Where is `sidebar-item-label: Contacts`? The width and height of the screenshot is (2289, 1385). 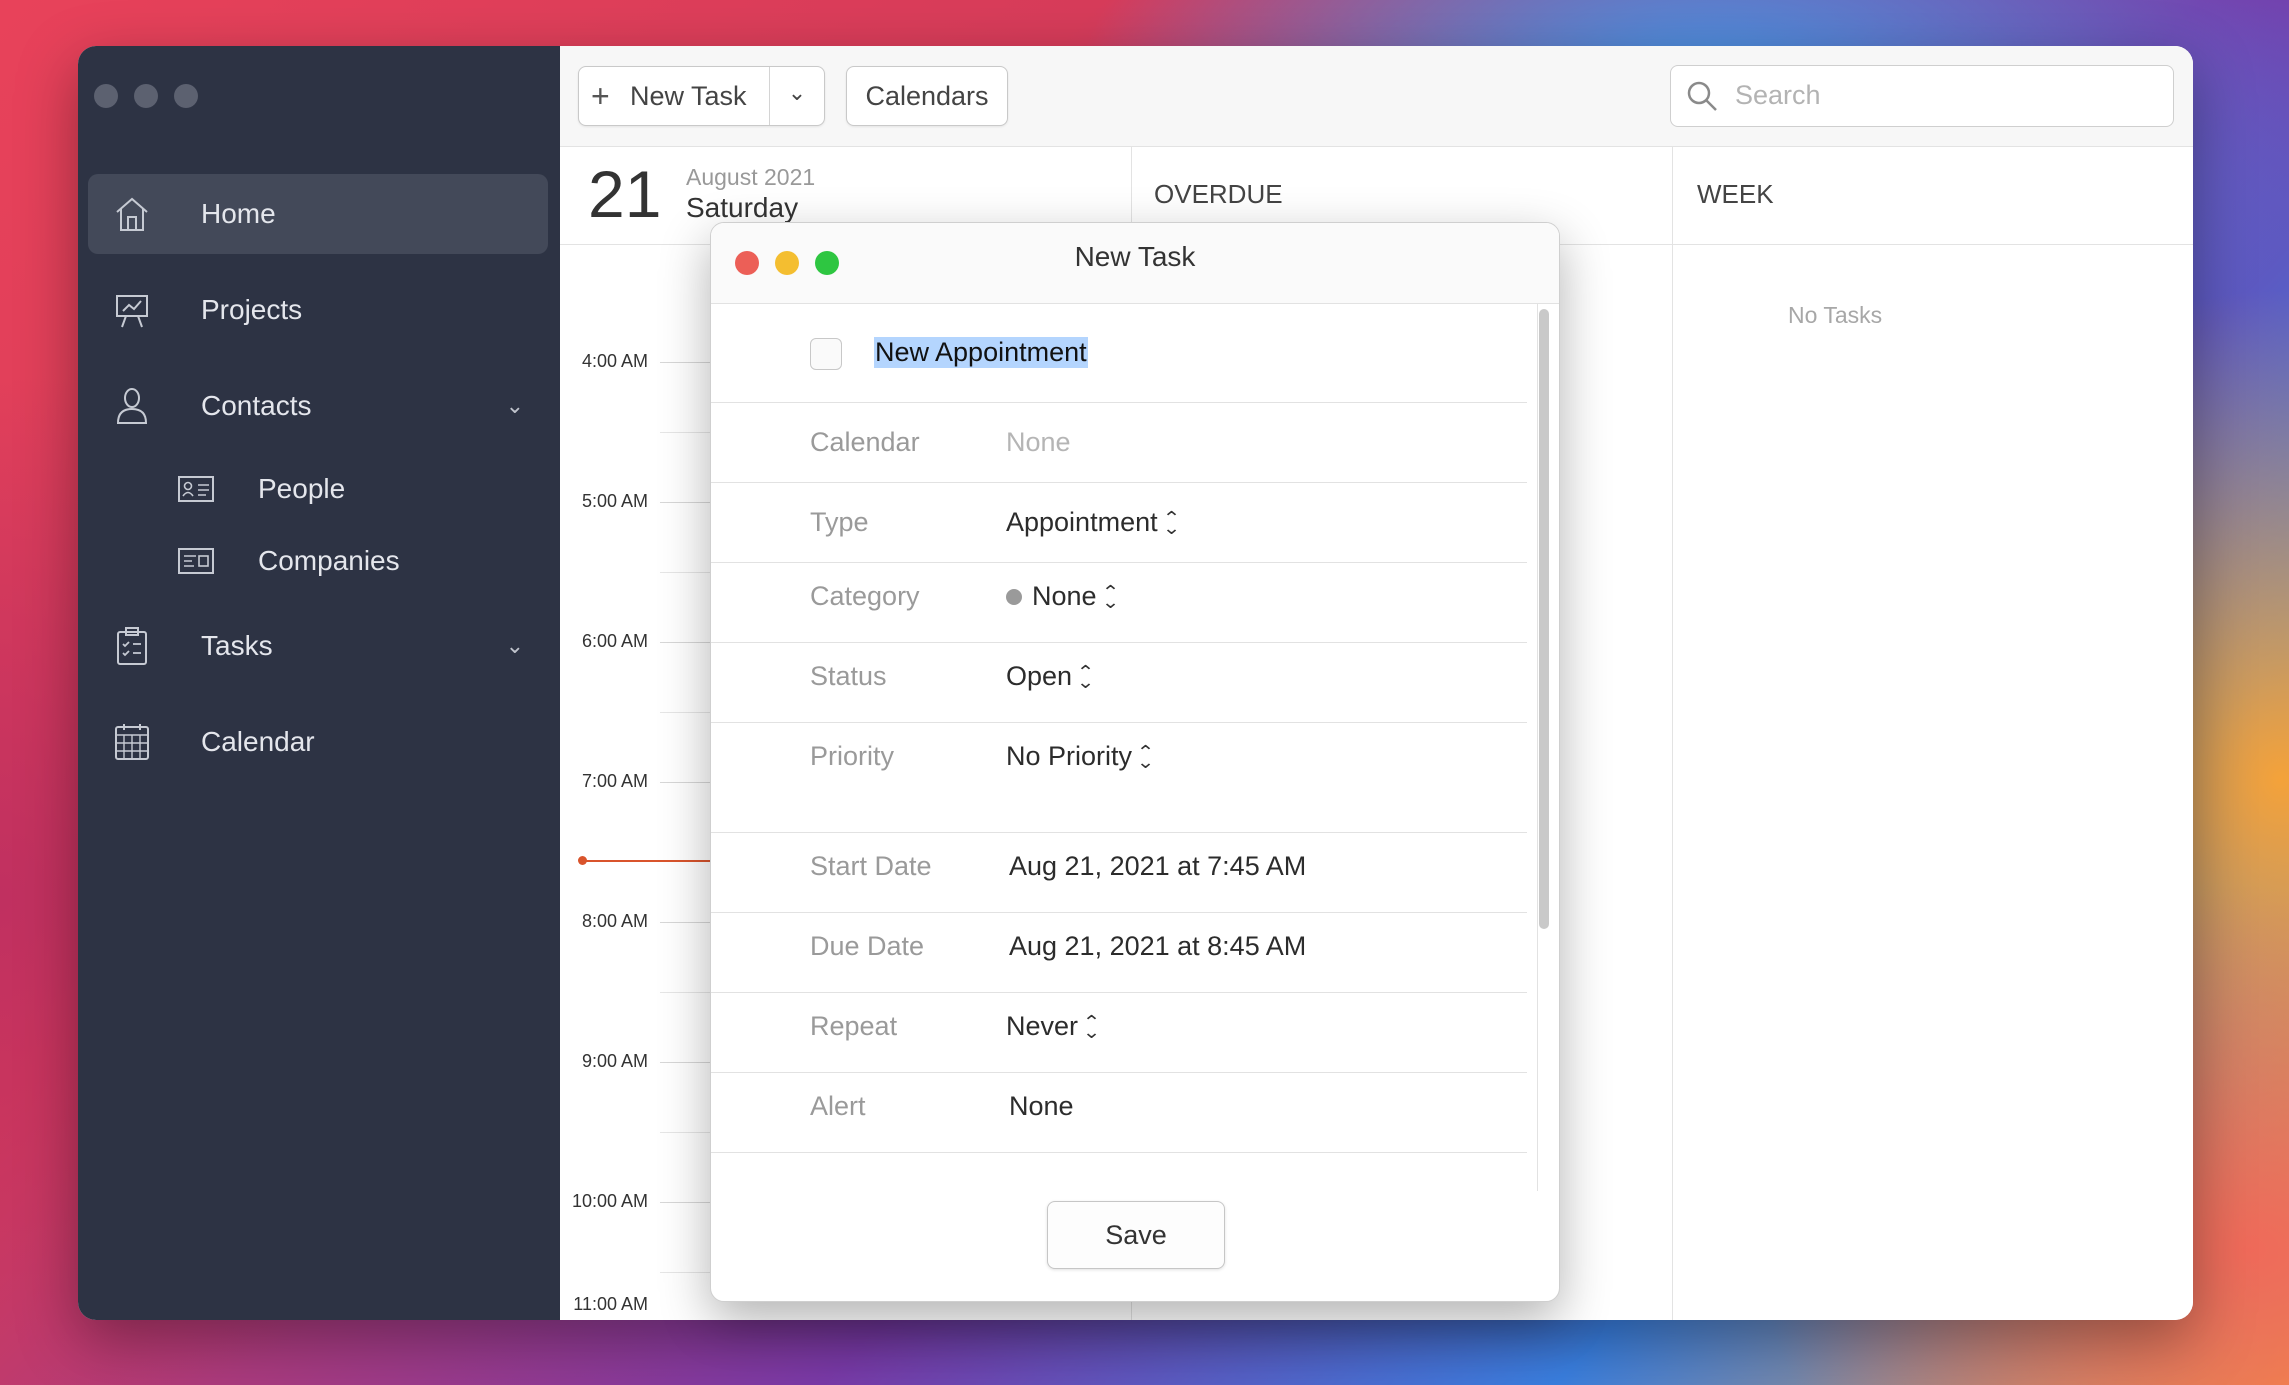
sidebar-item-label: Contacts is located at coordinates (256, 405).